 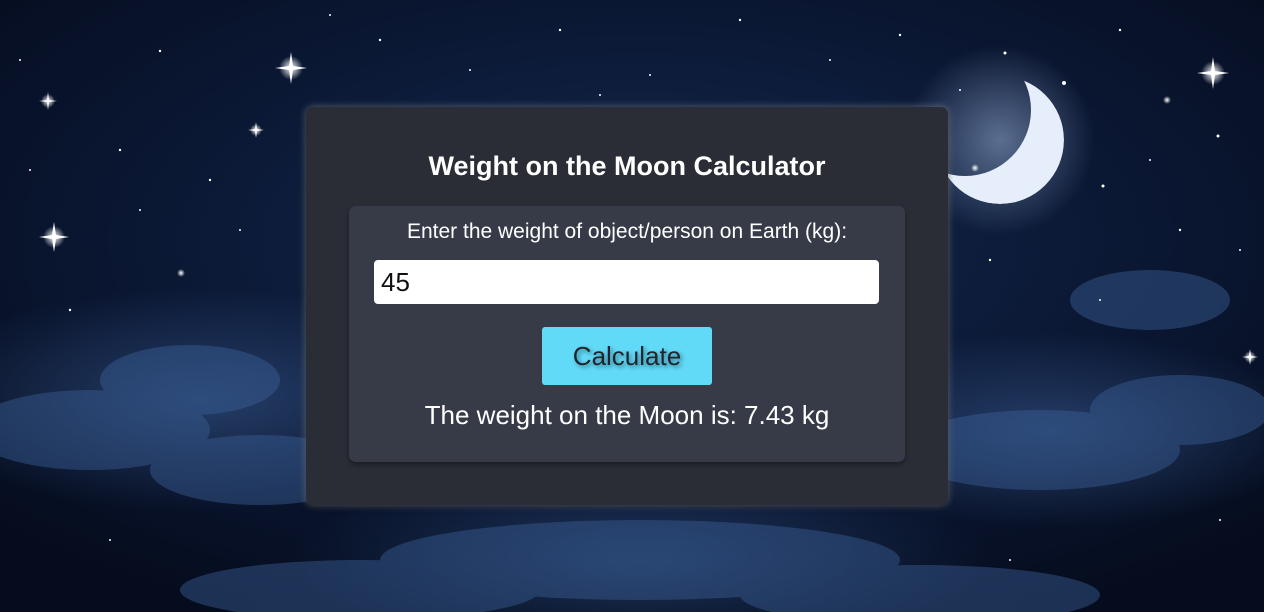 What do you see at coordinates (627, 356) in the screenshot?
I see `calculate-button: Calculate` at bounding box center [627, 356].